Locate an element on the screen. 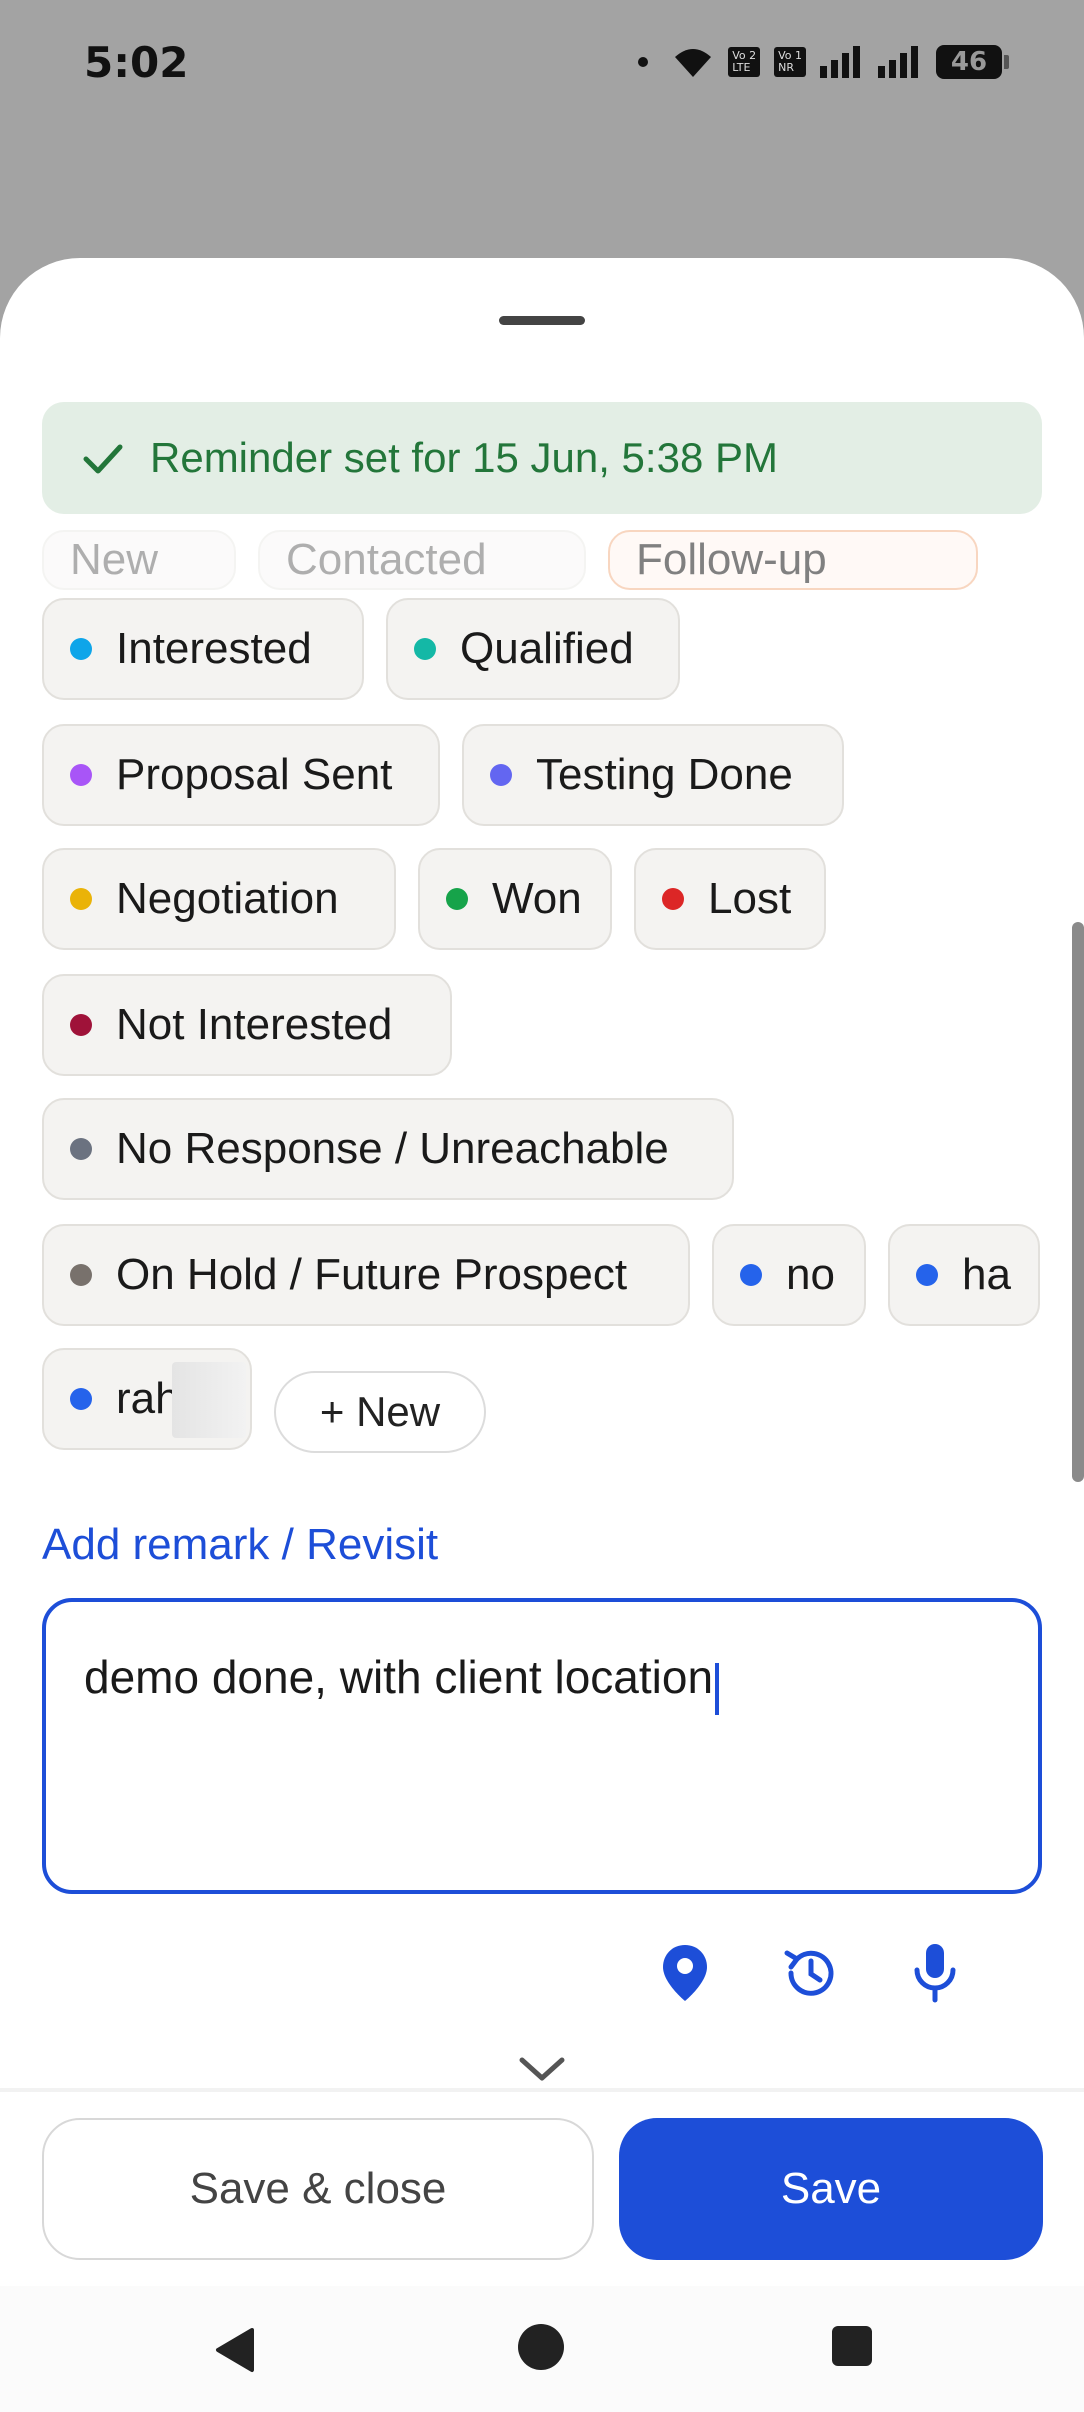 The image size is (1084, 2412). footer-divider is located at coordinates (542, 2090).